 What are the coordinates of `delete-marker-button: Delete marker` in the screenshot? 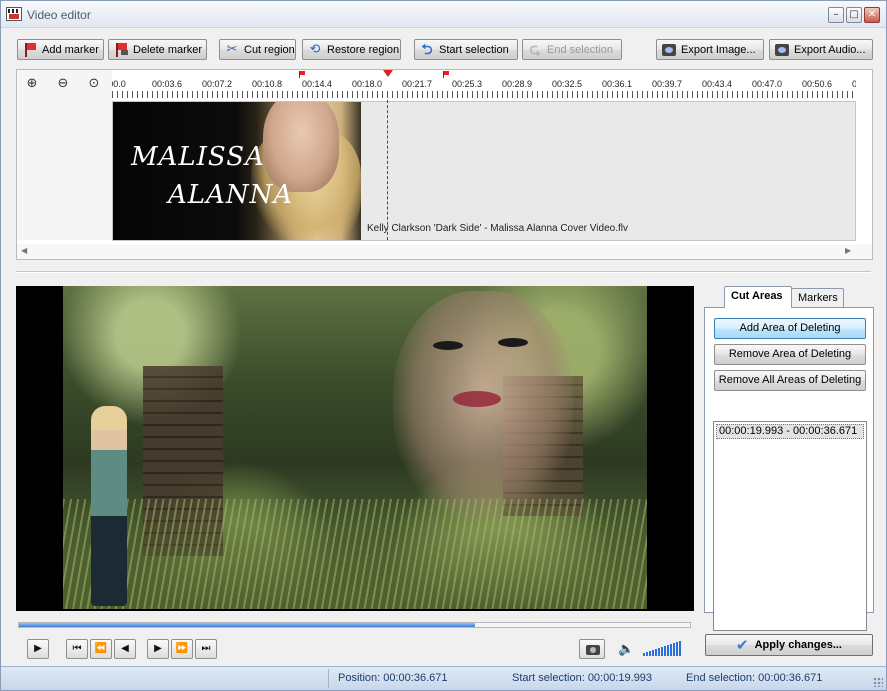 It's located at (157, 49).